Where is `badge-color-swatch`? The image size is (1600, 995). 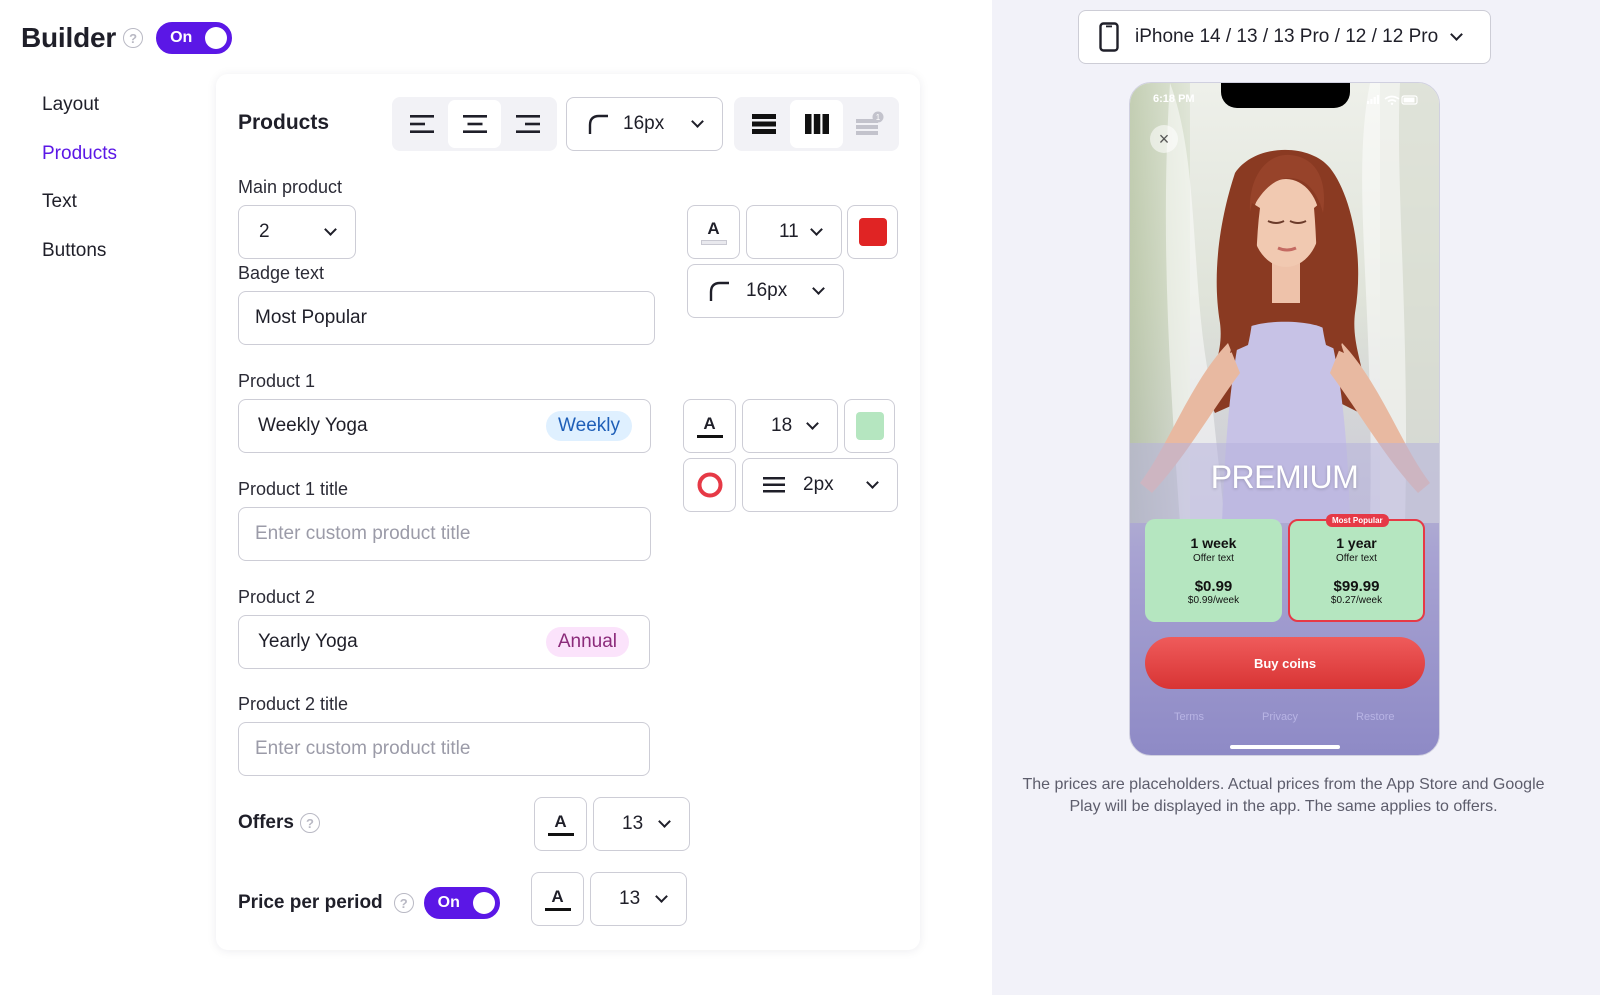 badge-color-swatch is located at coordinates (872, 232).